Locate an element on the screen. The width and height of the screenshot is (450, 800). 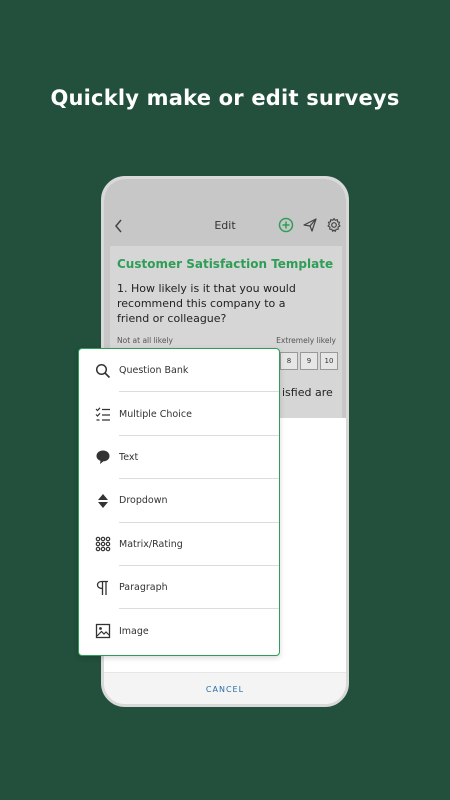
scale-low-label: Not at all likely is located at coordinates (145, 340).